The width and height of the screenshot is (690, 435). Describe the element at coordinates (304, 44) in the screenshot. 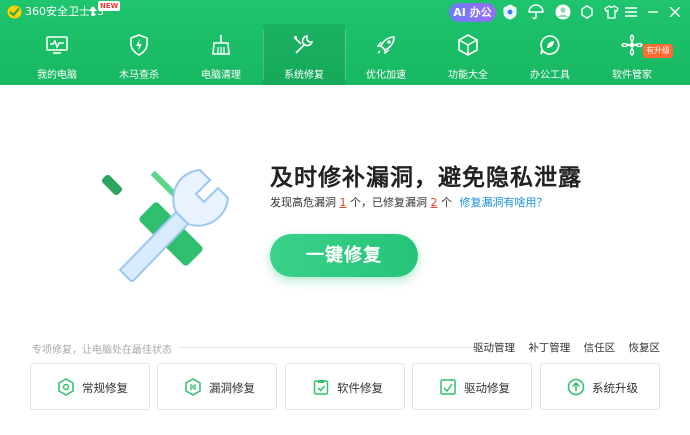

I see `wrench-icon` at that location.